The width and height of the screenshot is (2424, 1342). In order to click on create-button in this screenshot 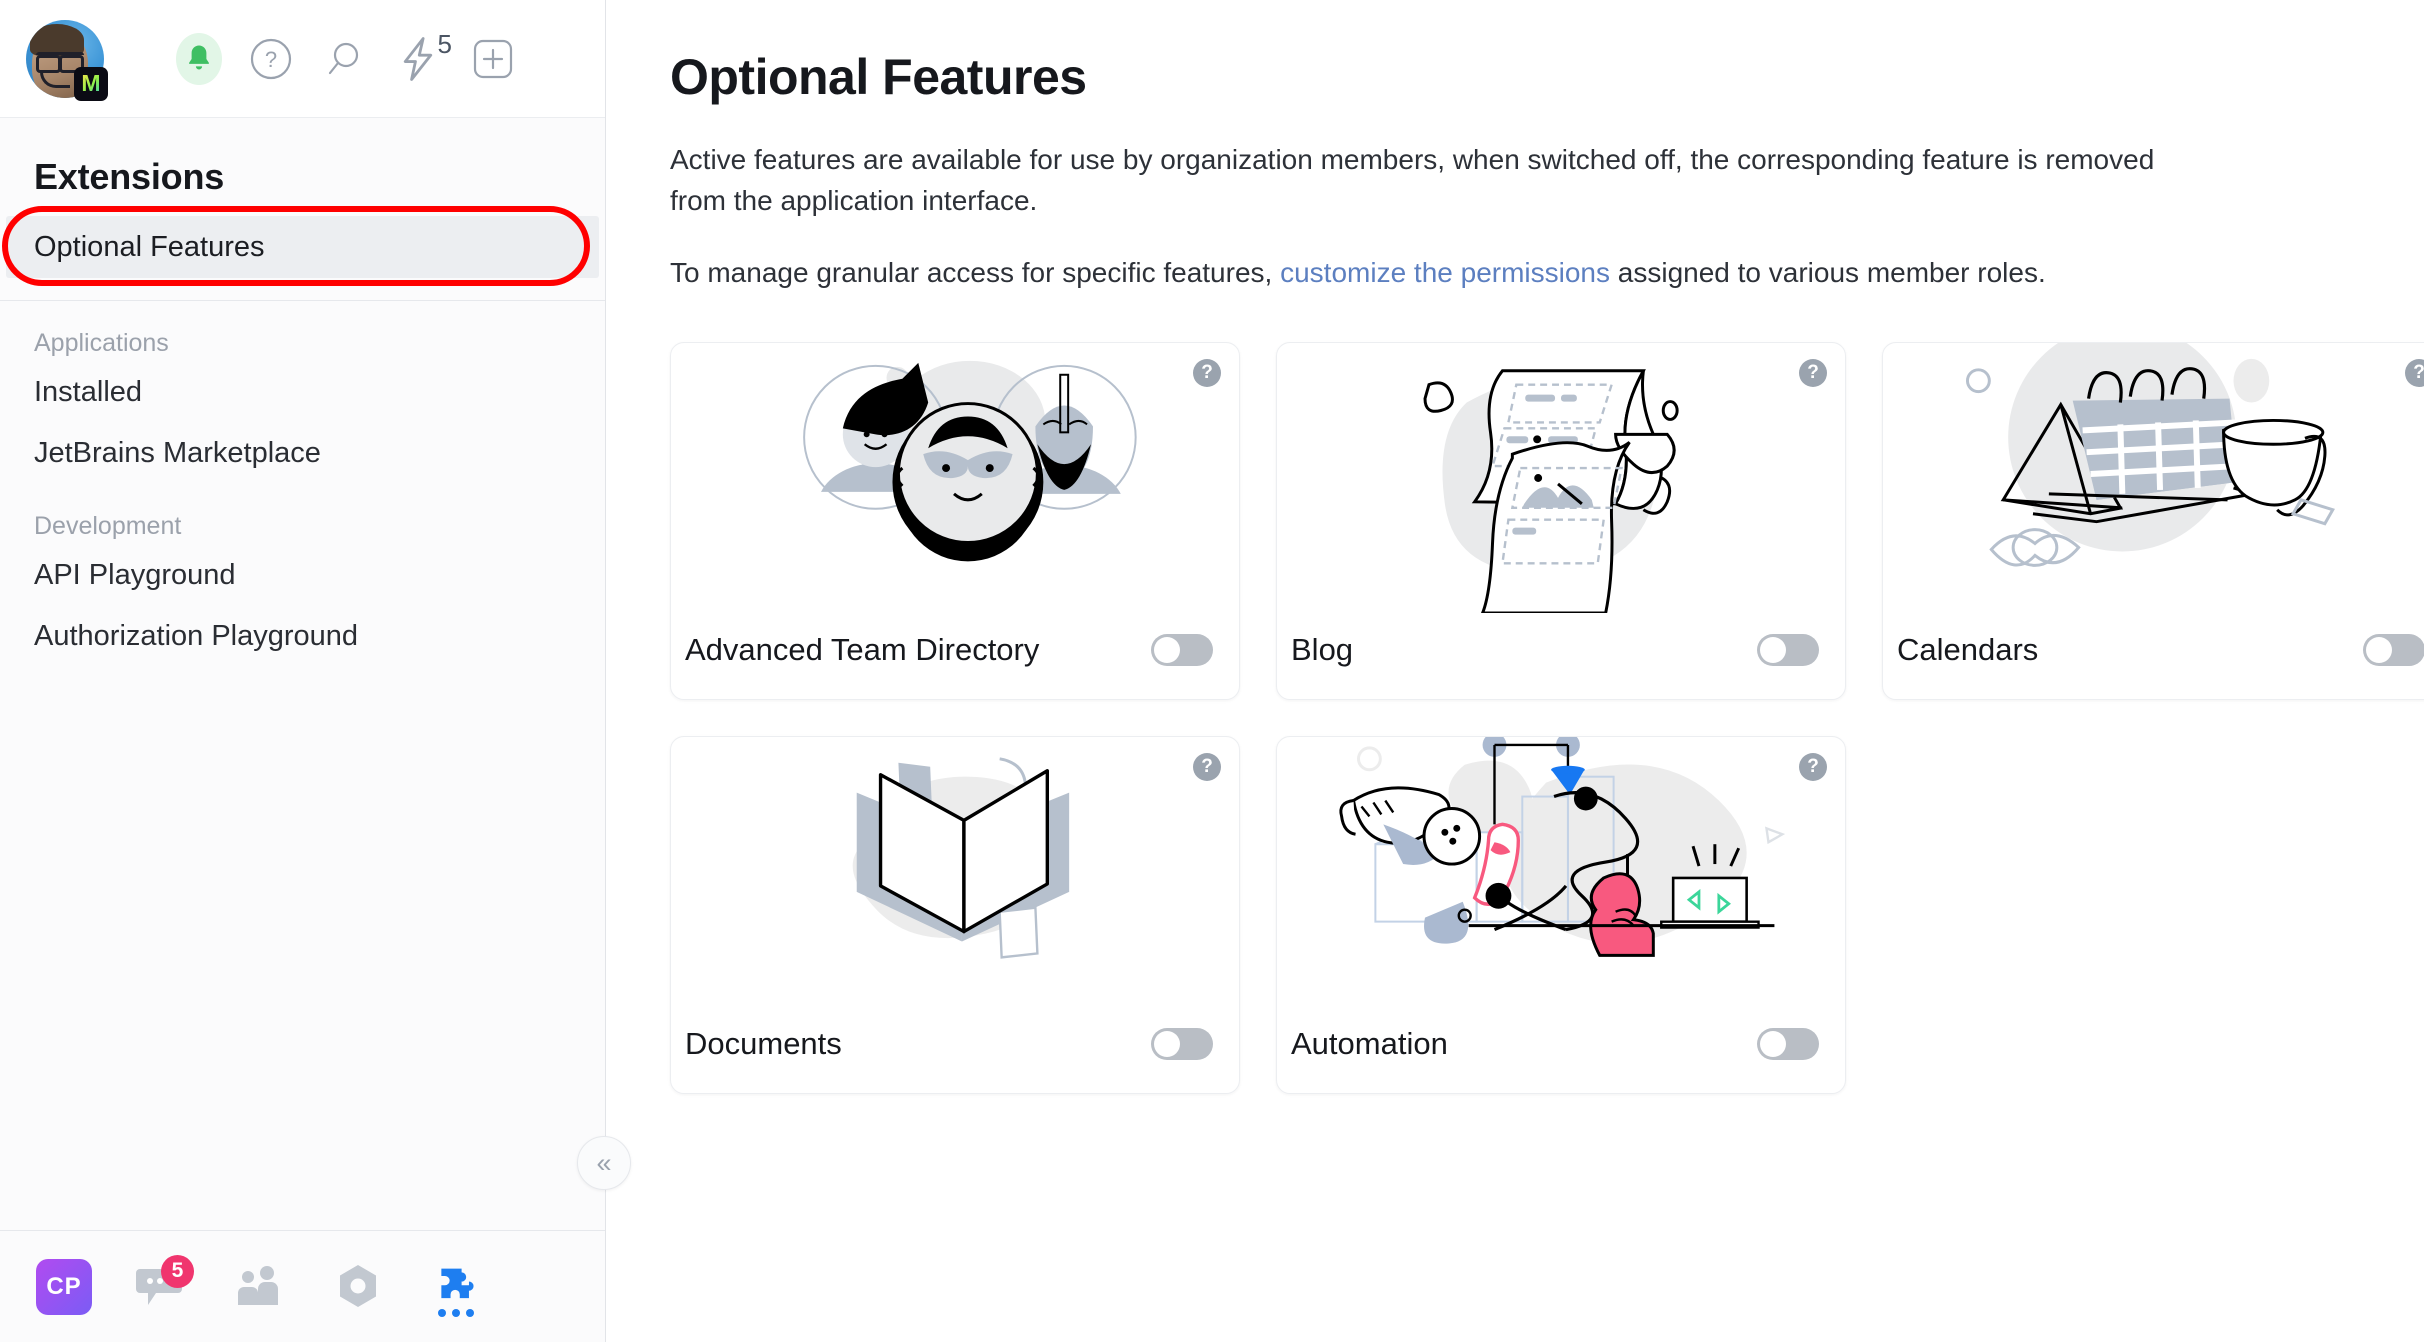, I will do `click(493, 59)`.